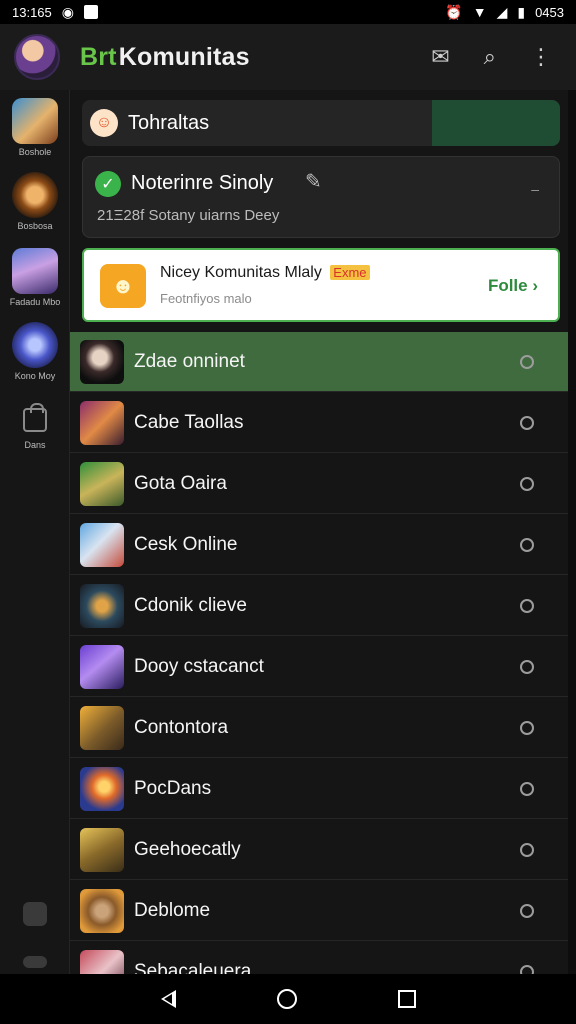  I want to click on recents-icon, so click(406, 999).